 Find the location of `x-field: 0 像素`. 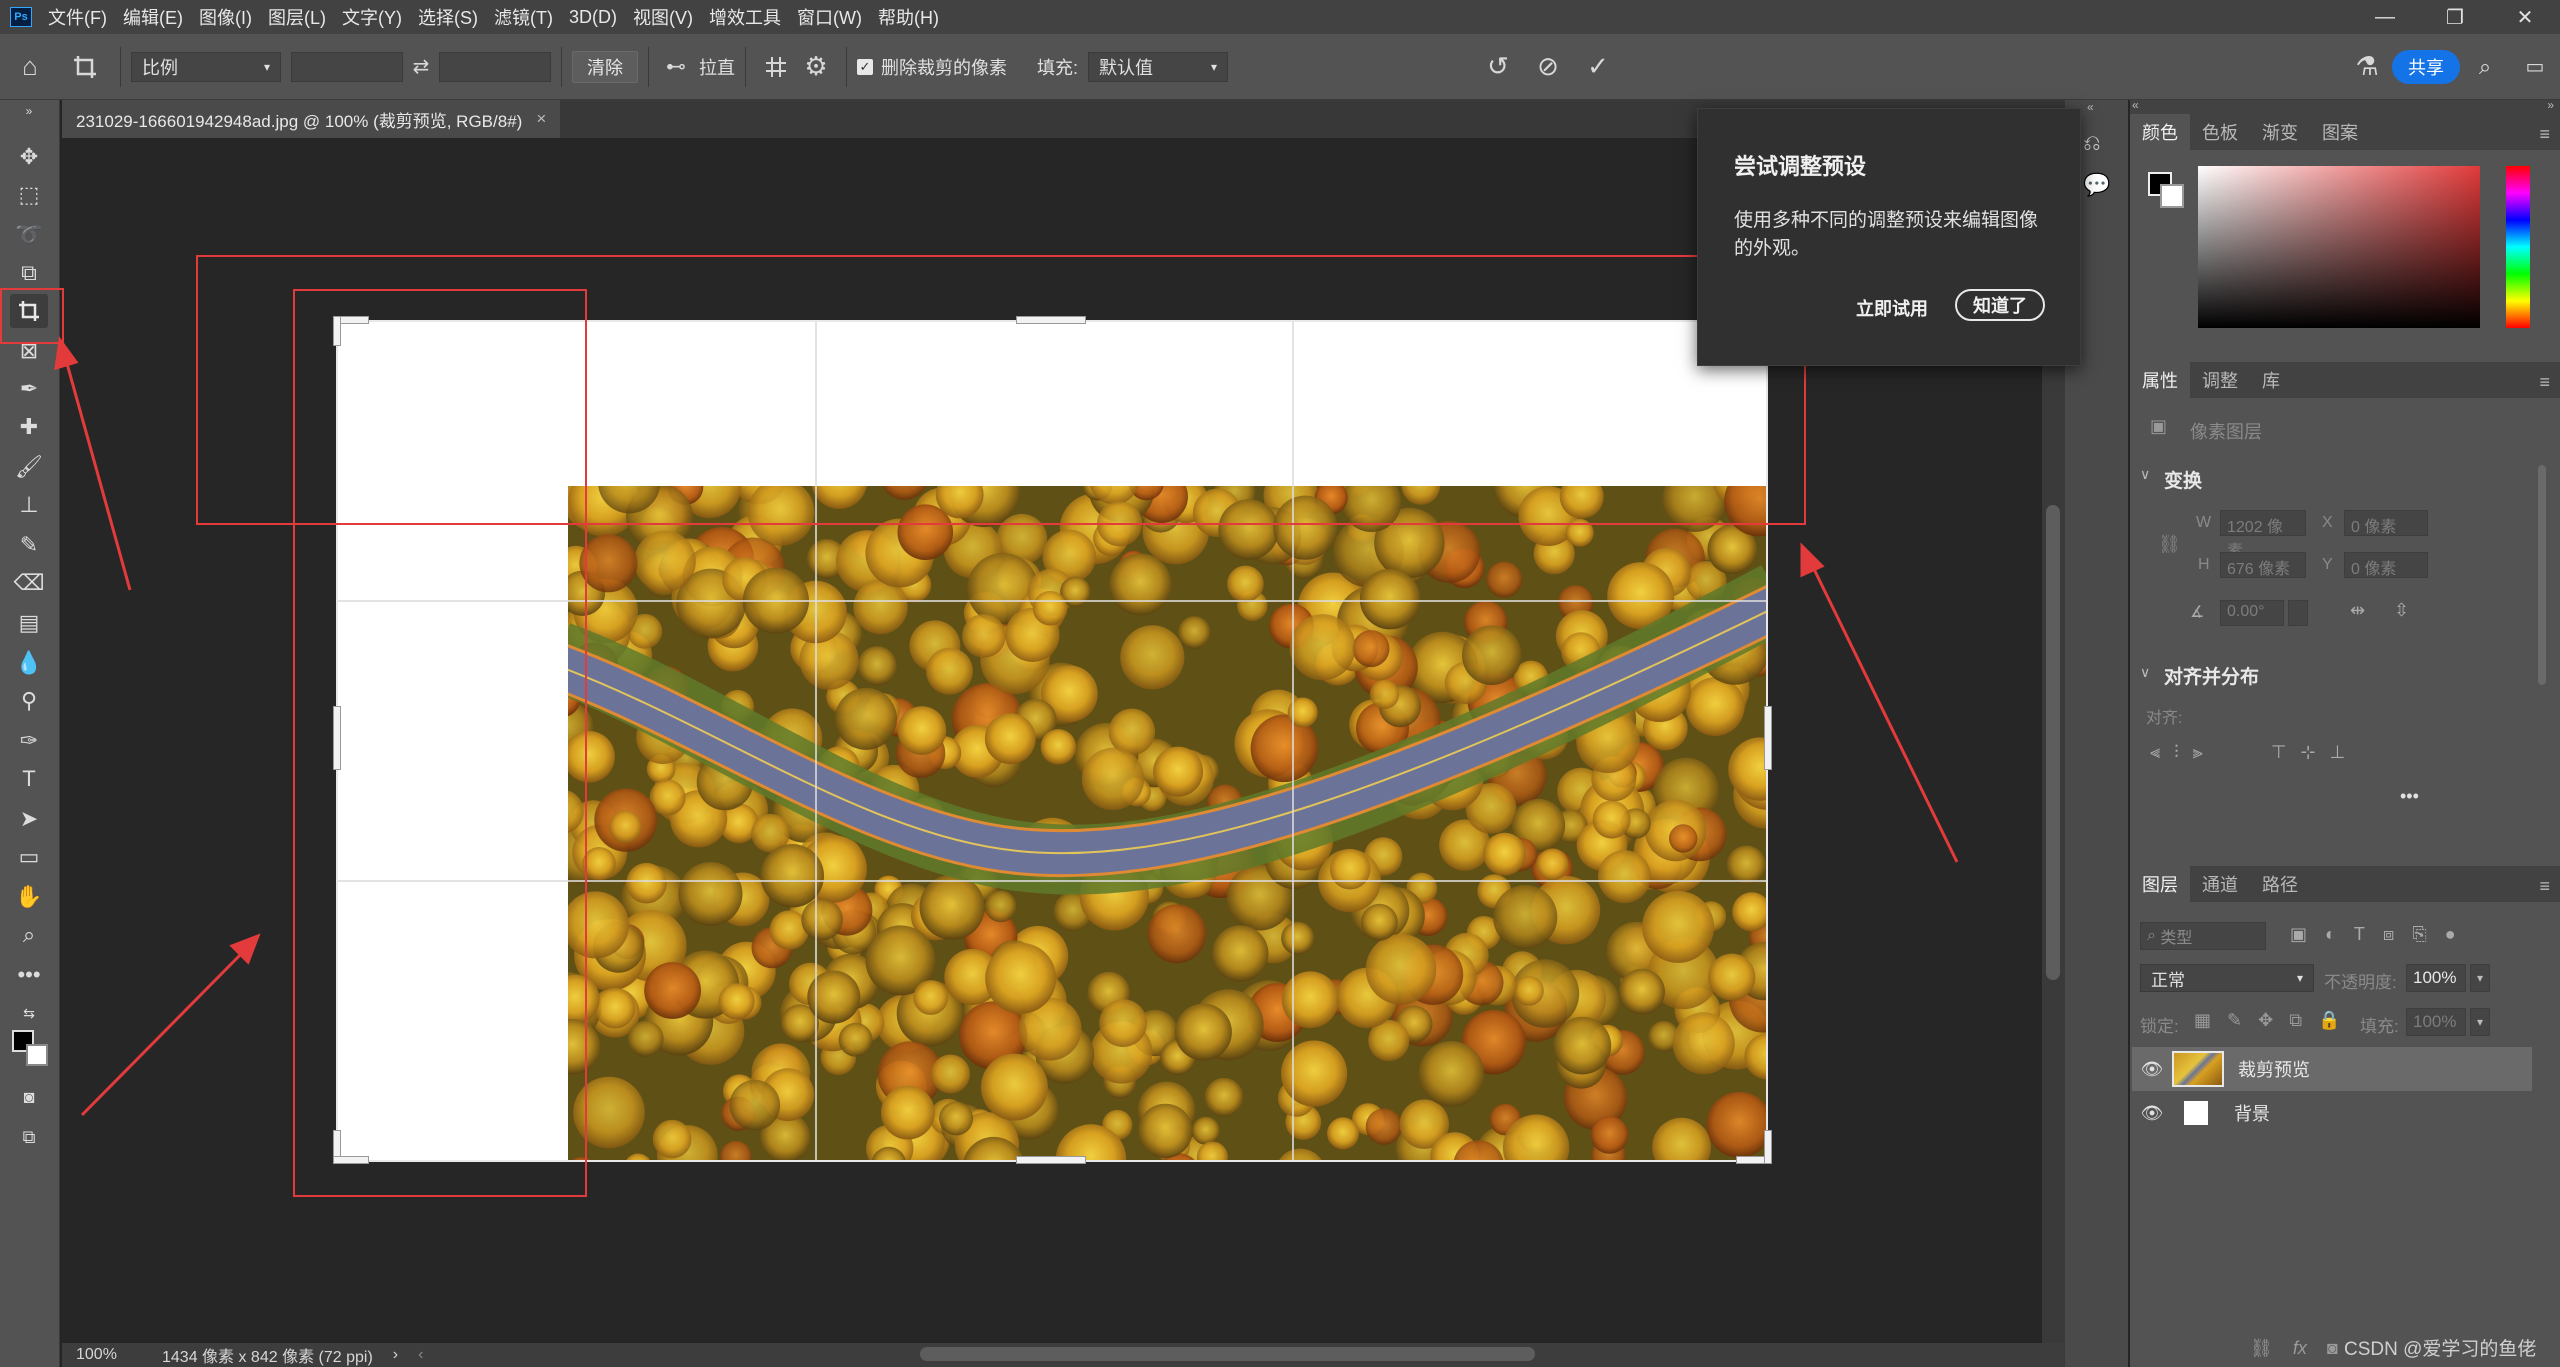

x-field: 0 像素 is located at coordinates (2386, 523).